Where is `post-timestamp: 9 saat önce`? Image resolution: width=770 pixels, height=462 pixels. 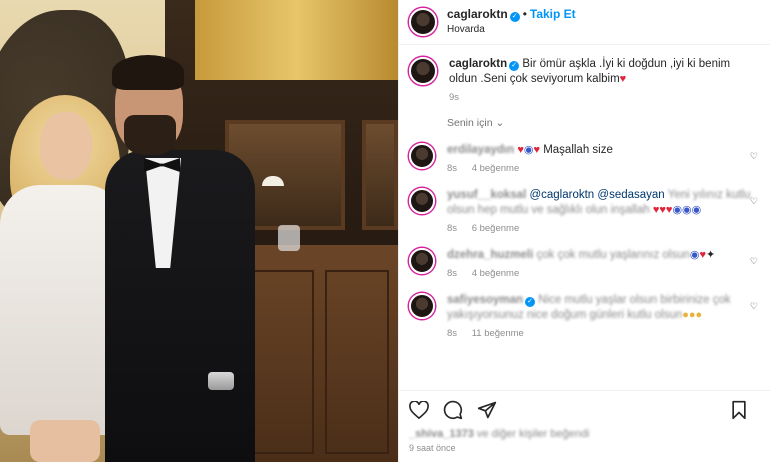 post-timestamp: 9 saat önce is located at coordinates (432, 448).